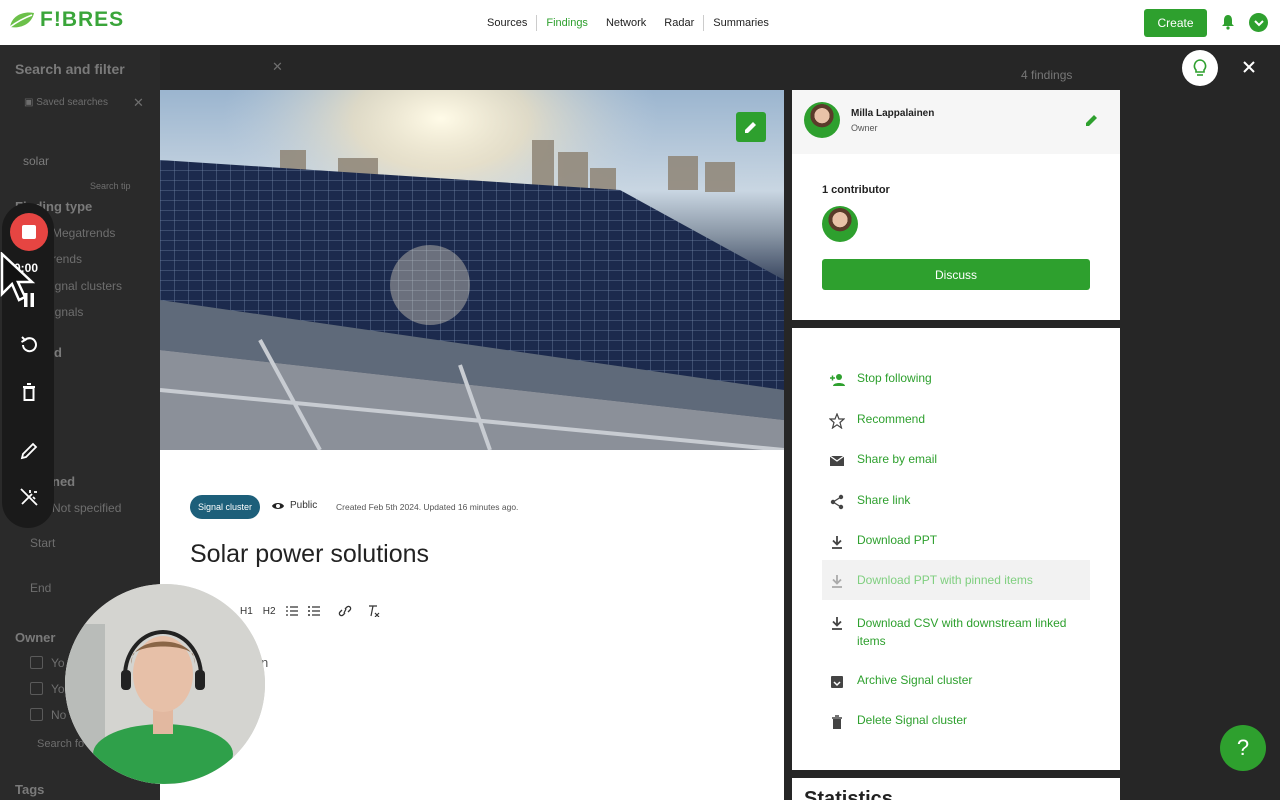 The height and width of the screenshot is (800, 1280). I want to click on mail-icon, so click(837, 460).